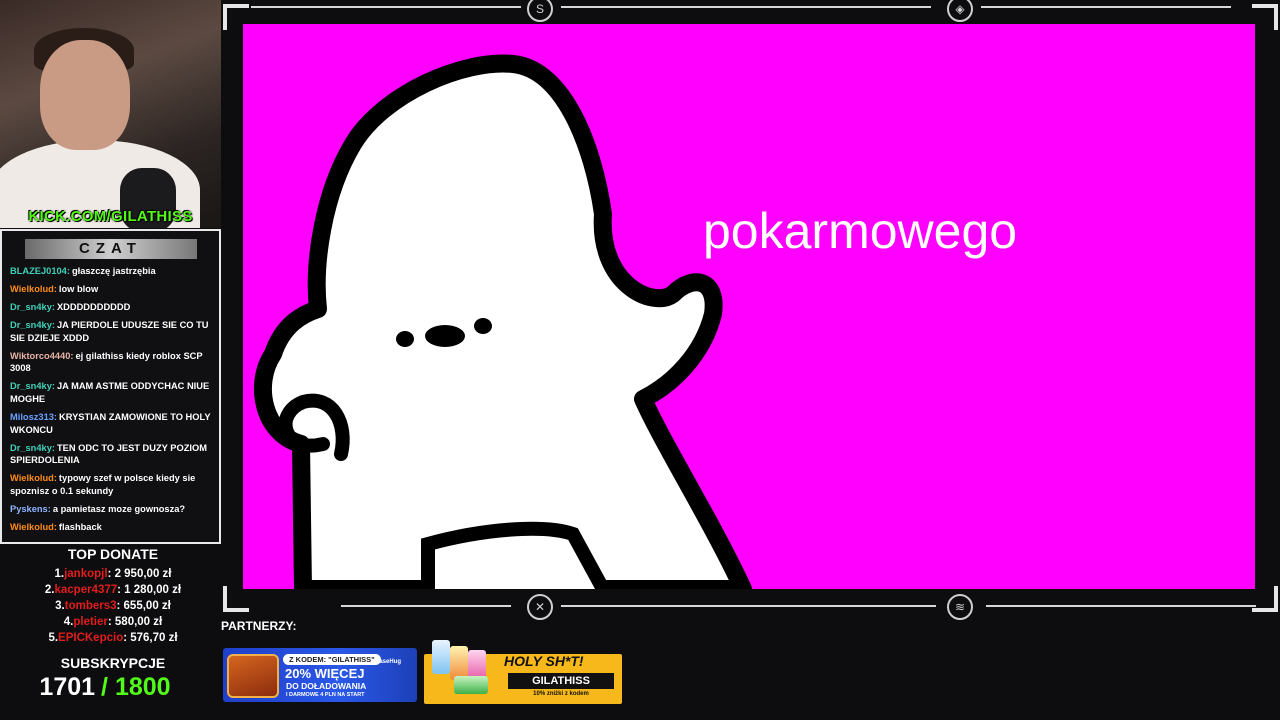 Image resolution: width=1280 pixels, height=720 pixels. I want to click on chat-username: Pyskens:, so click(30, 509).